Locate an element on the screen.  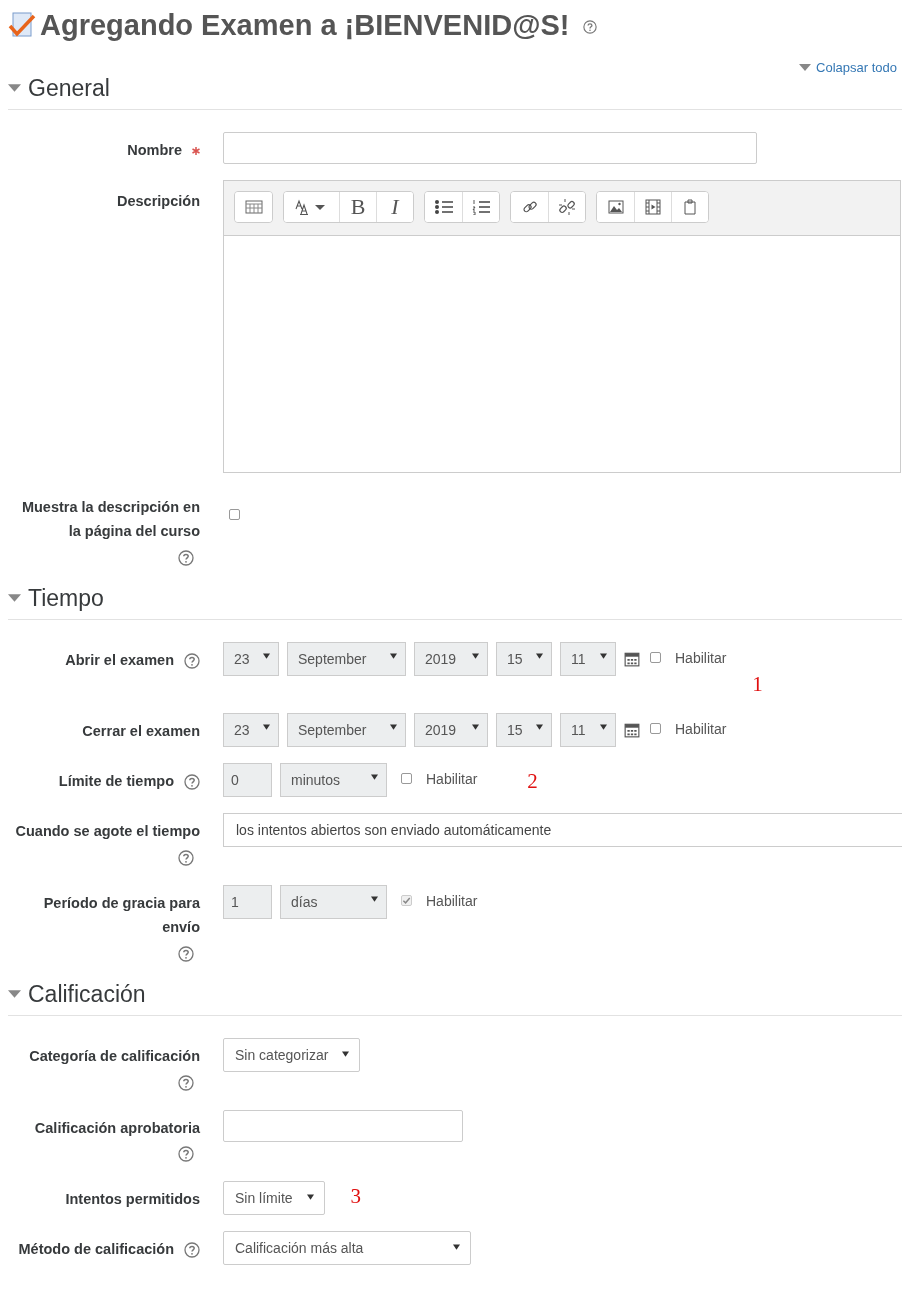
field-label: Abrir el examen is located at coordinates (119, 660).